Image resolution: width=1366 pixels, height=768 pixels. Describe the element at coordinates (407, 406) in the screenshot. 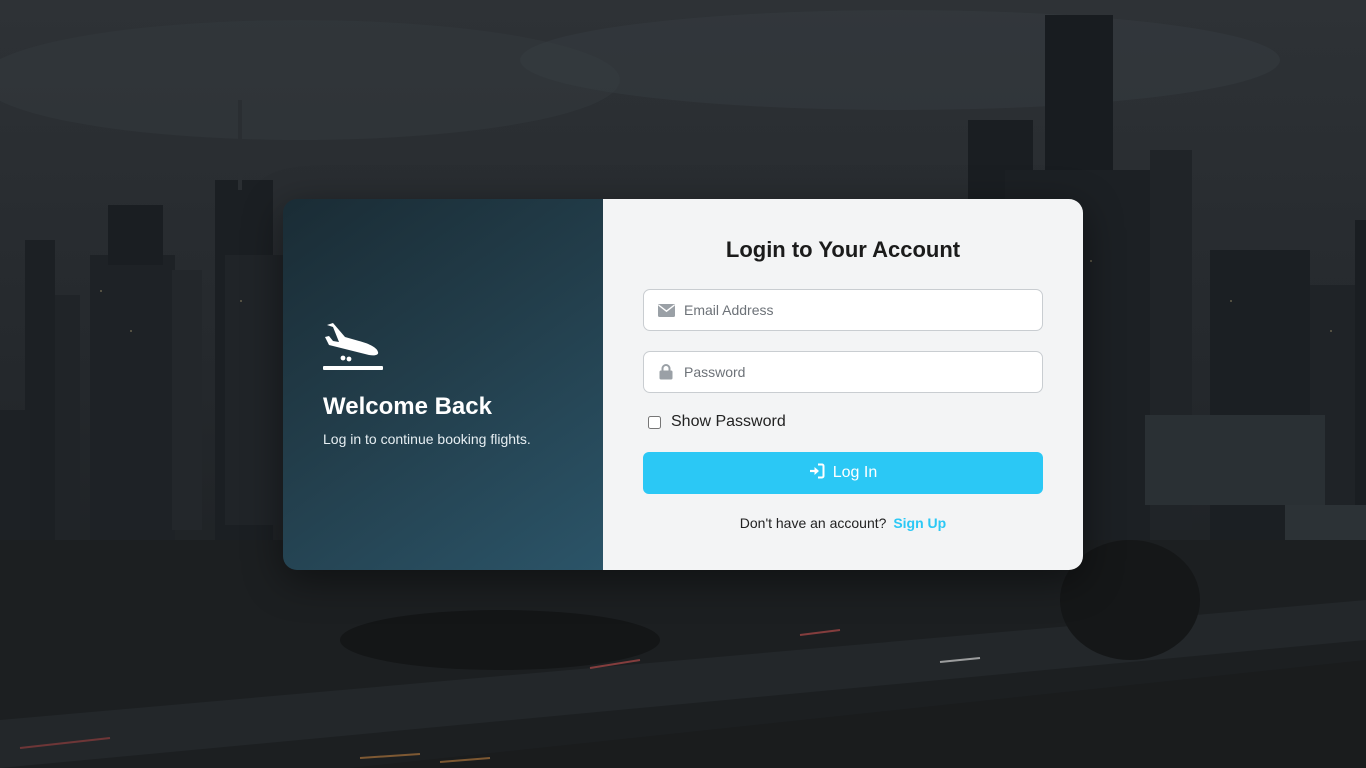

I see `welcome-title: Welcome Back` at that location.